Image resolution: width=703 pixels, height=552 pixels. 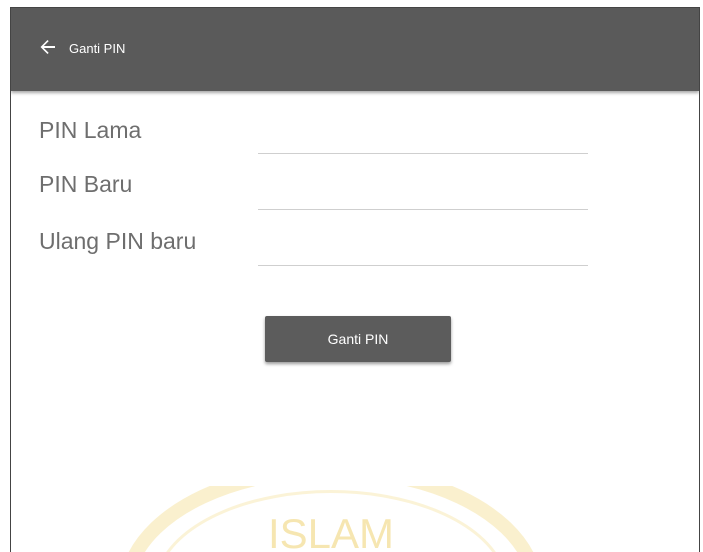 I want to click on old-pin-input, so click(x=423, y=139).